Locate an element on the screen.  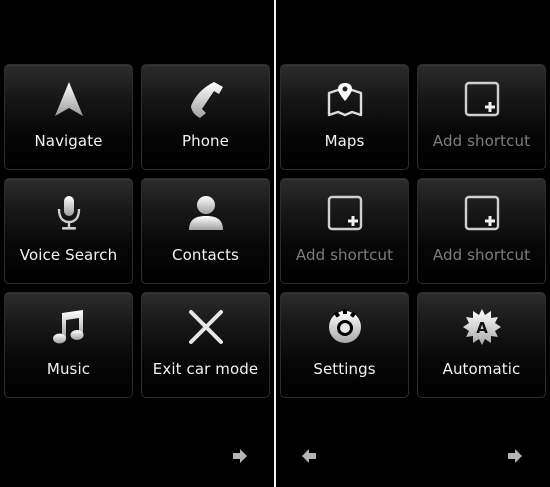
arrow-left-icon is located at coordinates (309, 456).